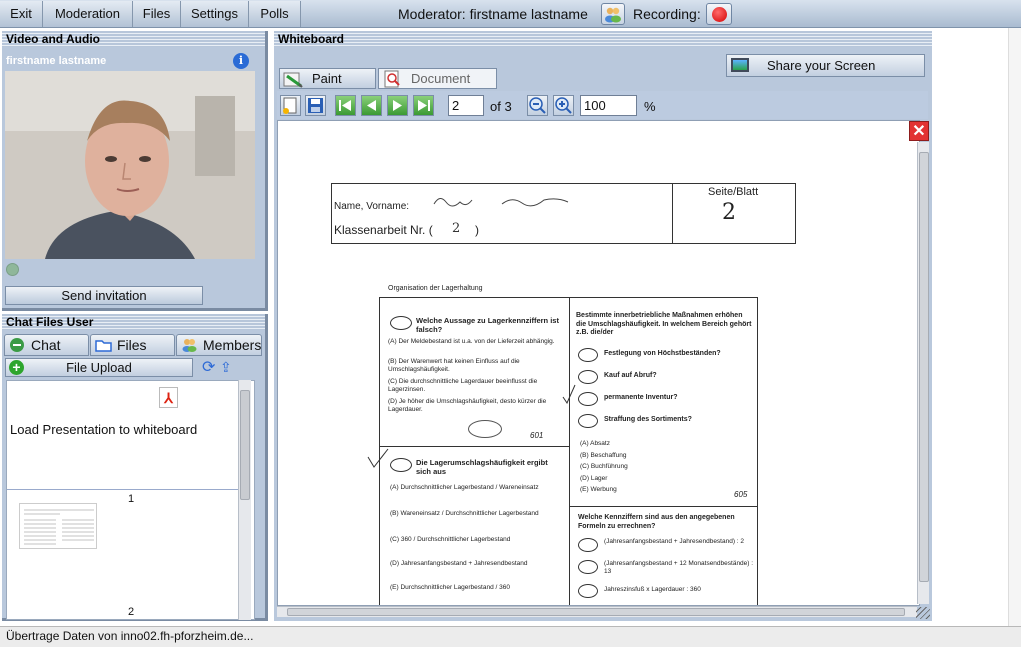 This screenshot has height=647, width=1021. What do you see at coordinates (16, 367) in the screenshot?
I see `add-icon: +` at bounding box center [16, 367].